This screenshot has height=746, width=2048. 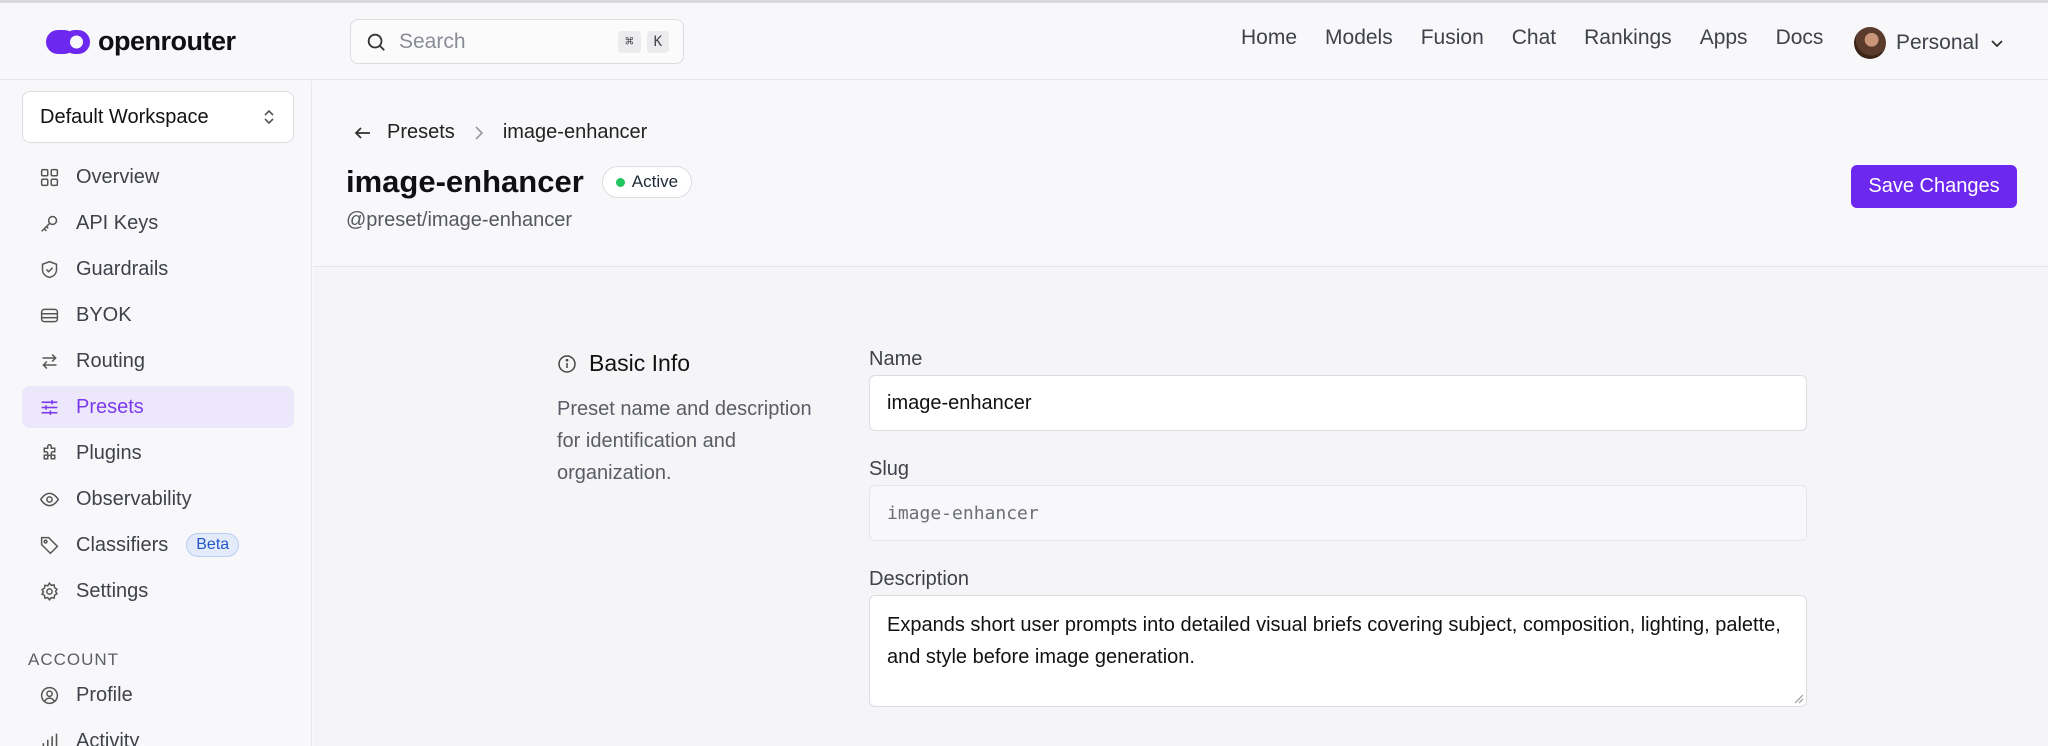 I want to click on title-row: image-enhancer Active, so click(x=519, y=182).